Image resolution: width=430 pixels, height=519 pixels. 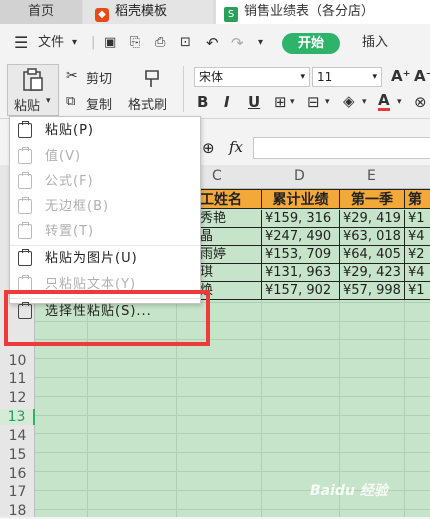 I want to click on font-size-select: 11 ▾, so click(x=347, y=77).